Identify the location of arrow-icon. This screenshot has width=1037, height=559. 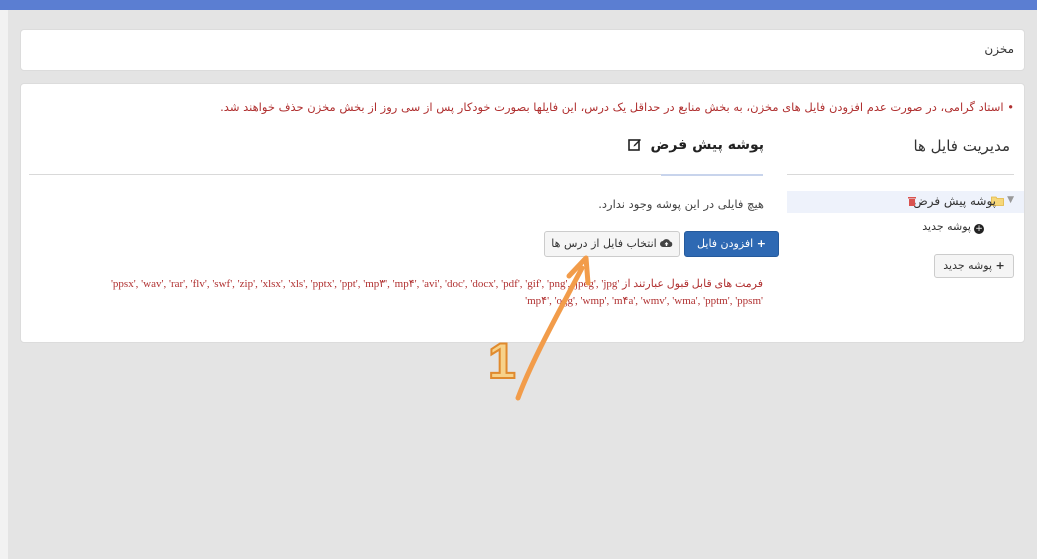
(550, 333).